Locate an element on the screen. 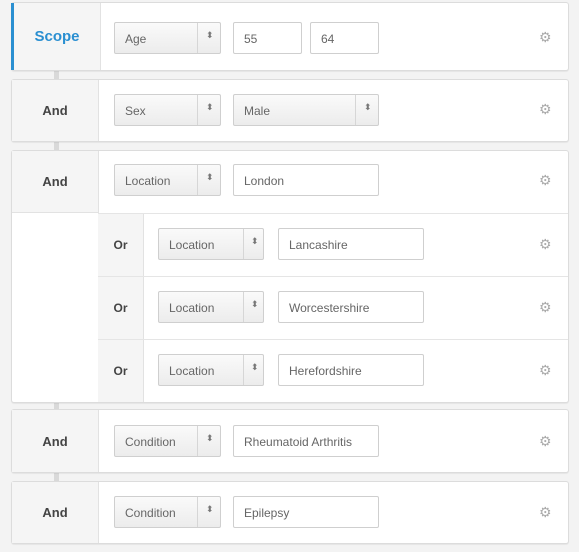 The height and width of the screenshot is (552, 579). value-input: Lancashire is located at coordinates (351, 244).